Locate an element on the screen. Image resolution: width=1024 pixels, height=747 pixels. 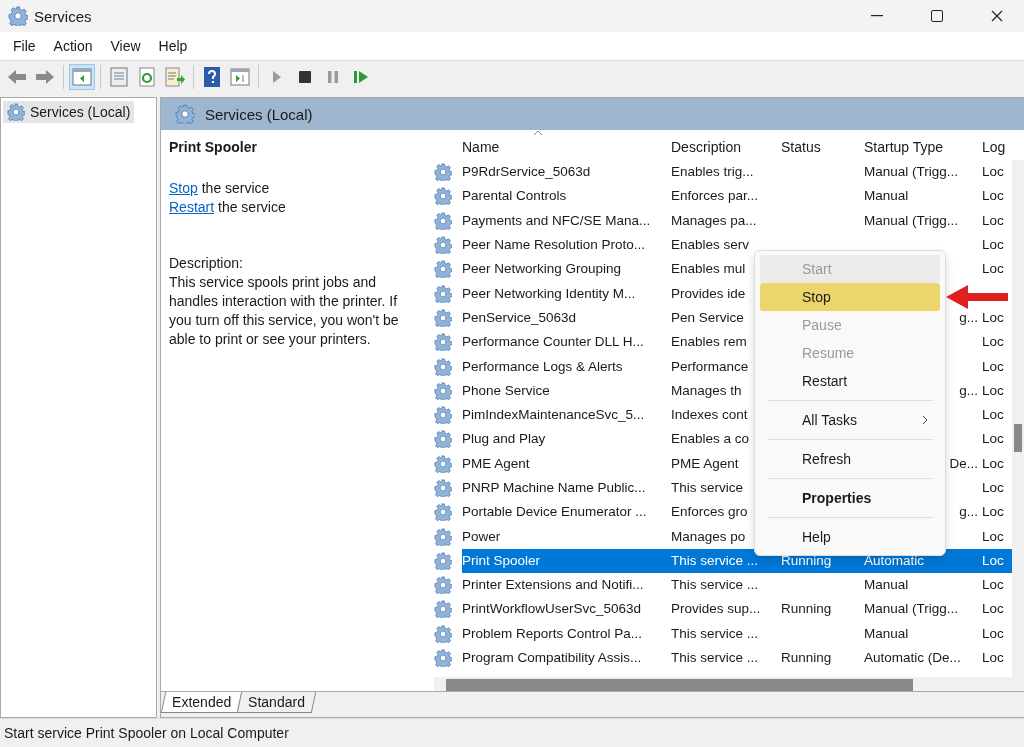
service-name: Parental Controls is located at coordinates (566, 196).